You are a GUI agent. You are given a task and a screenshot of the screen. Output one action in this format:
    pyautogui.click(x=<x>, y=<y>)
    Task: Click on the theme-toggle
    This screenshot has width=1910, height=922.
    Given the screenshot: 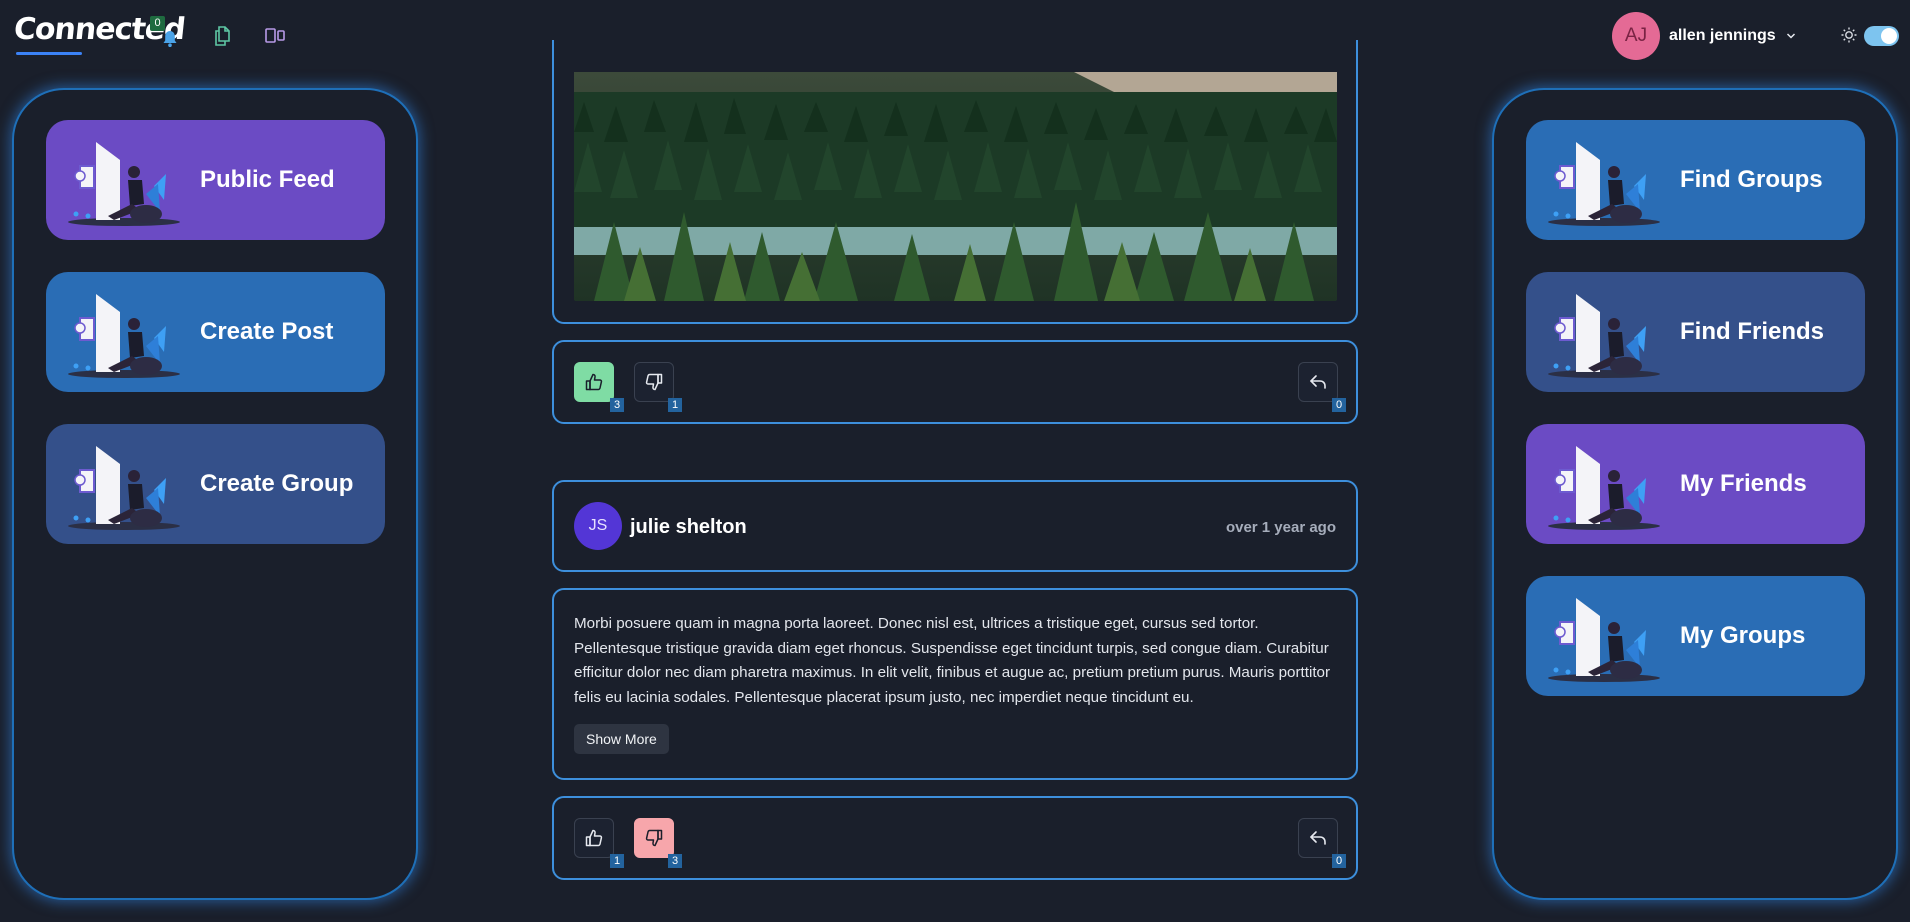 What is the action you would take?
    pyautogui.click(x=1881, y=36)
    